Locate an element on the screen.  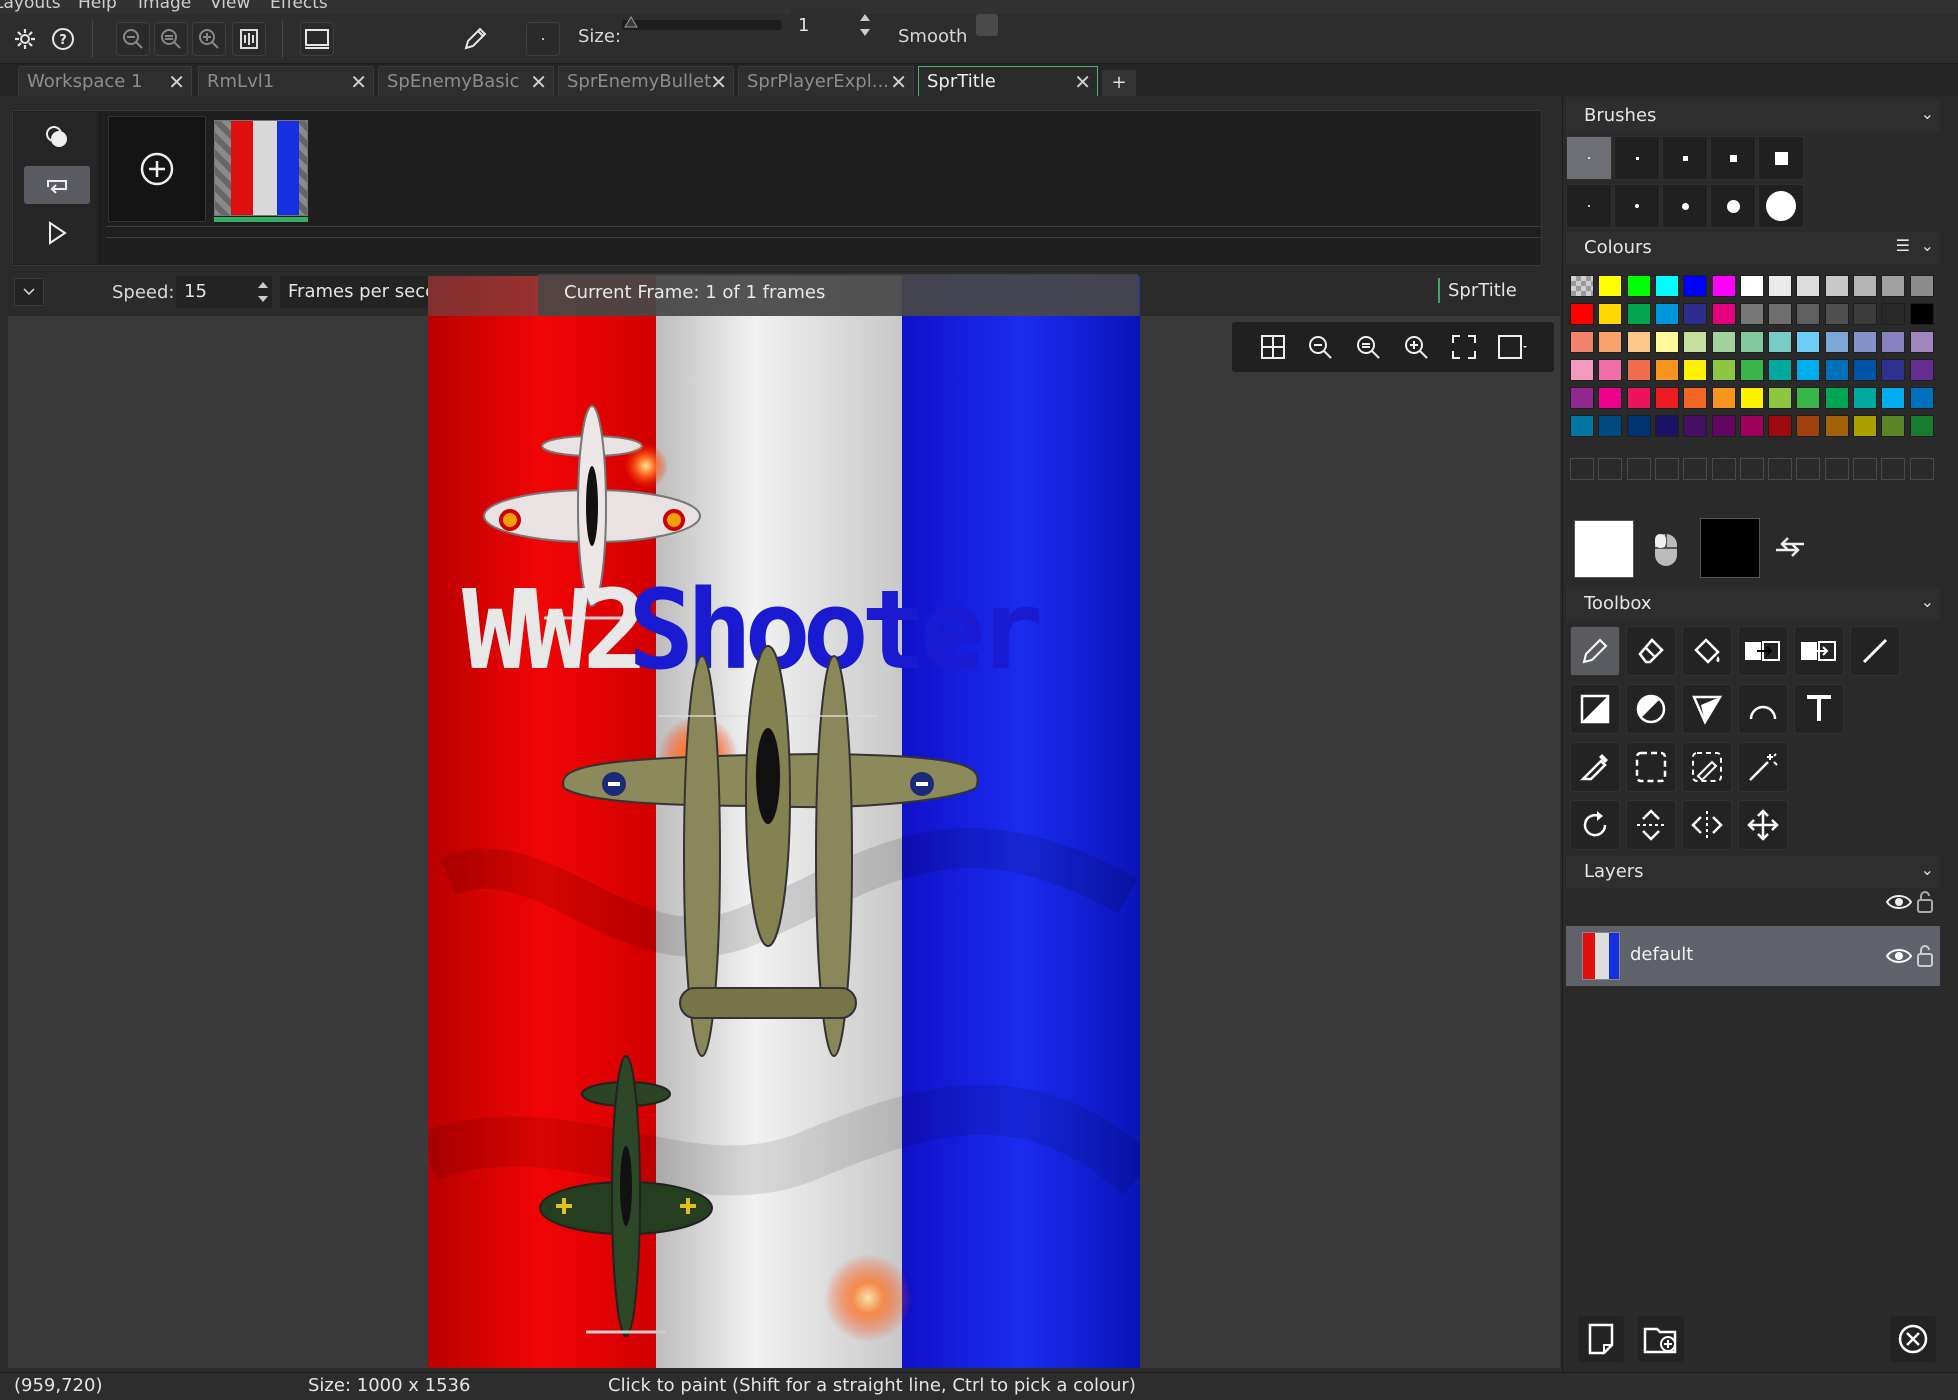
fullscreen-icon is located at coordinates (1464, 347).